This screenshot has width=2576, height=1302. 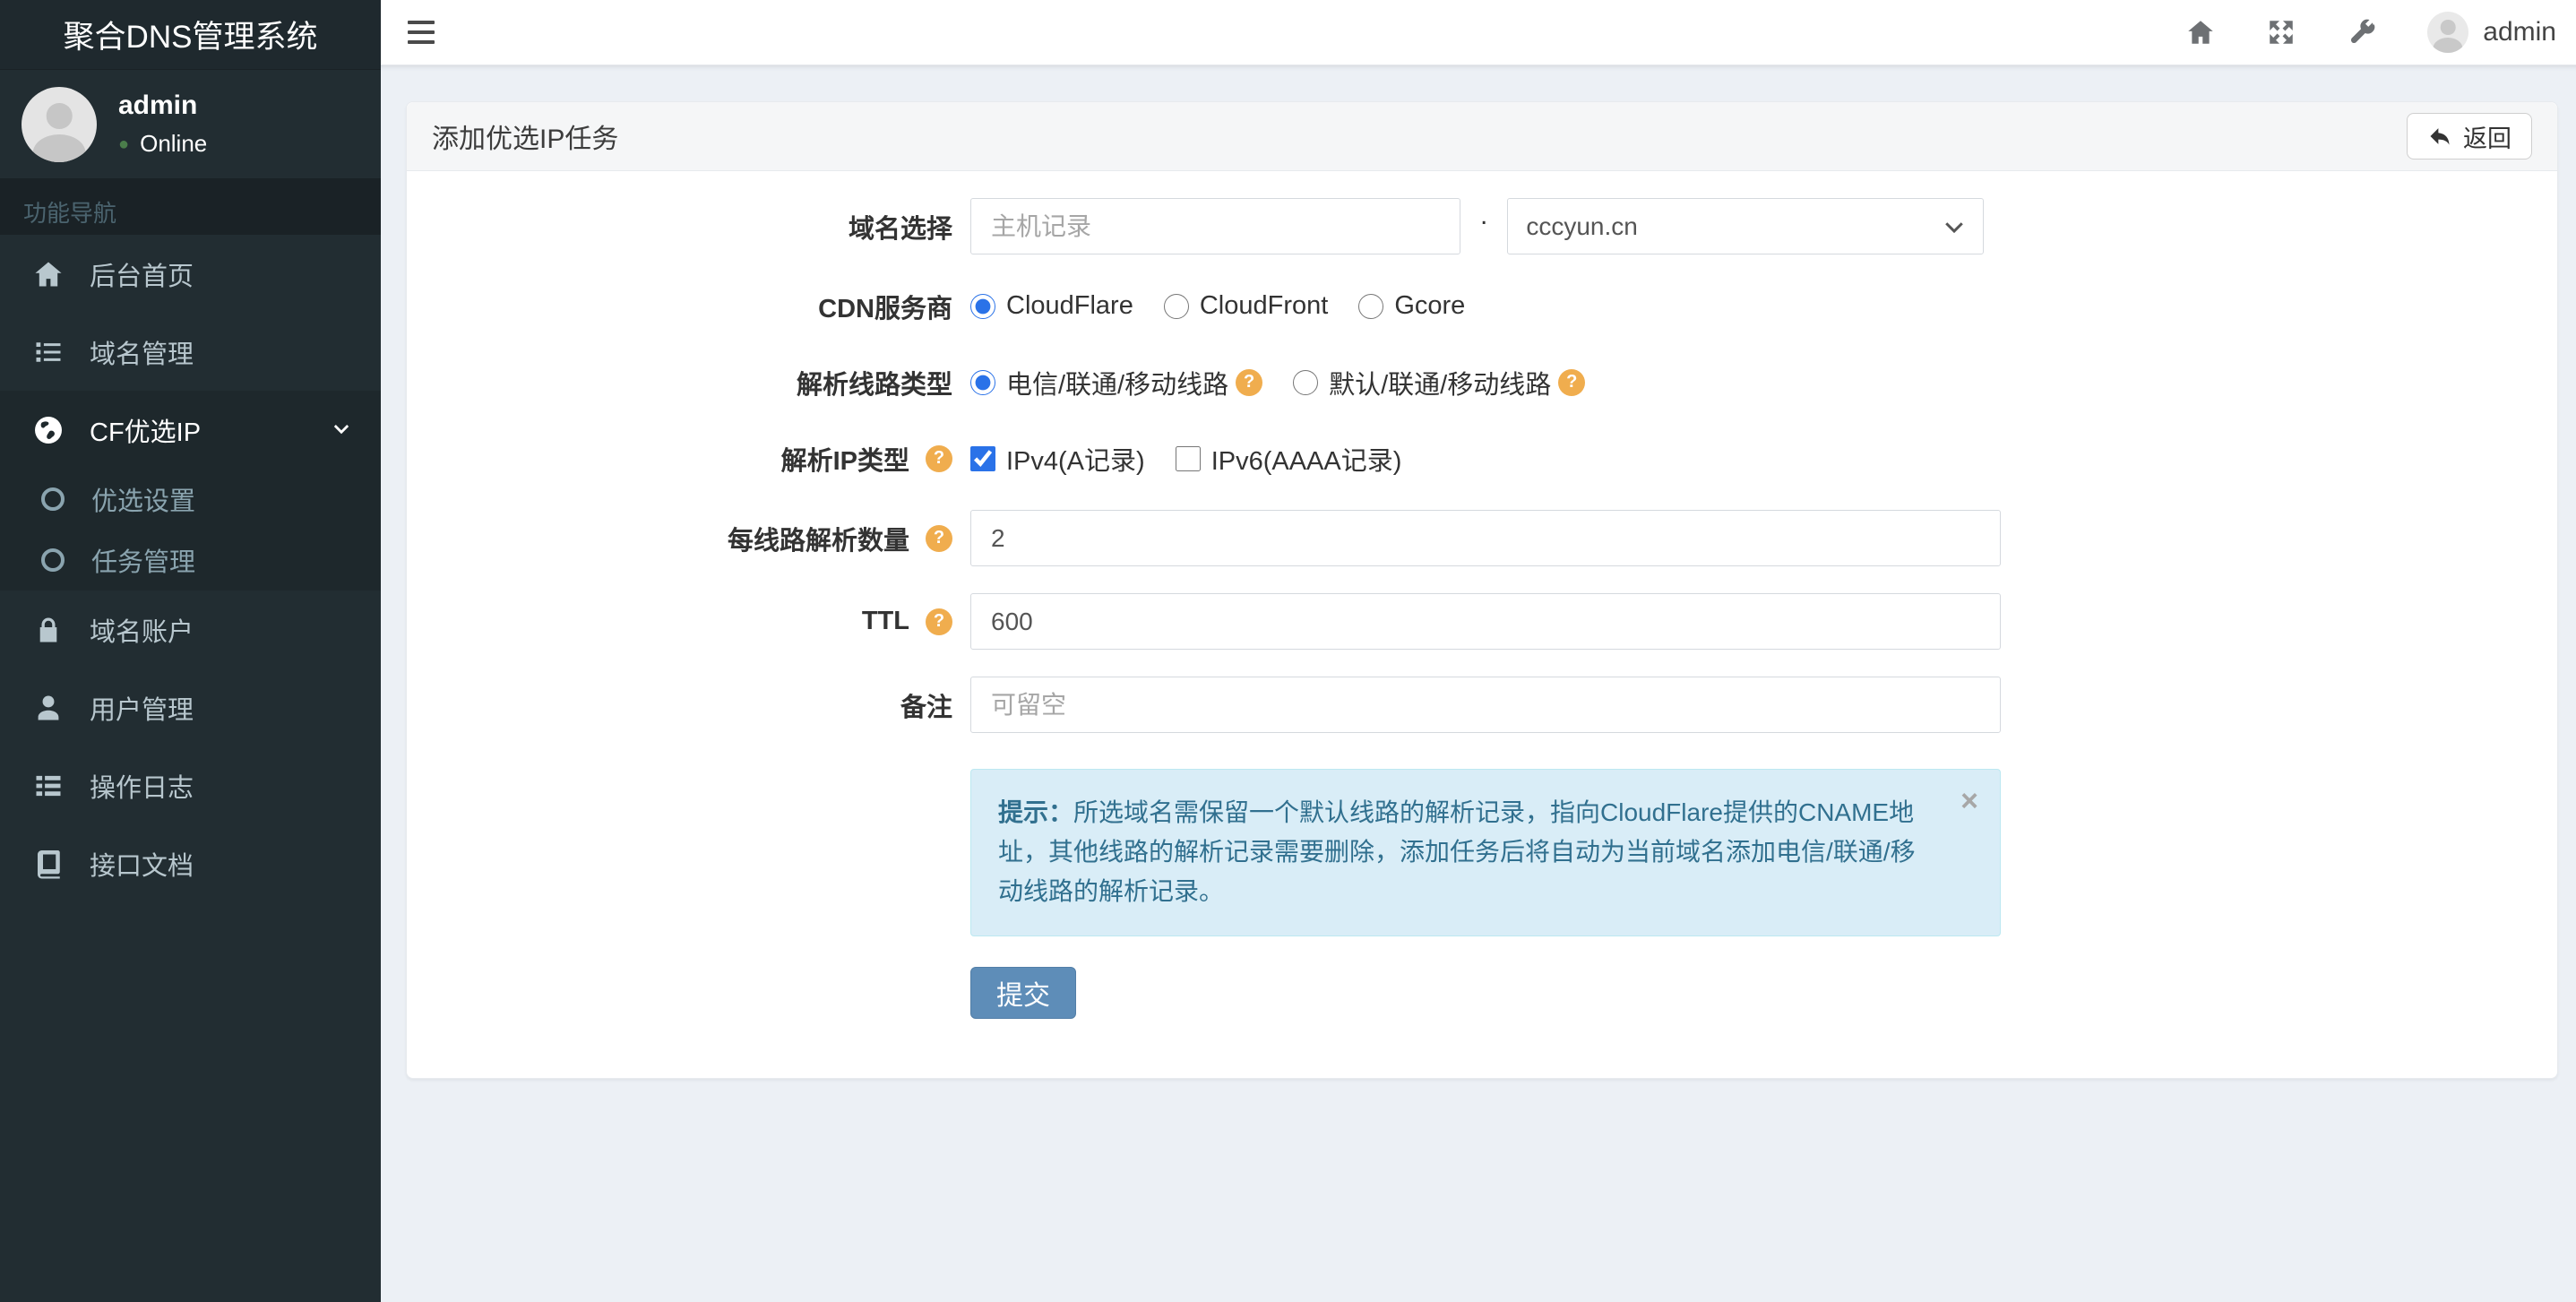 What do you see at coordinates (1051, 306) in the screenshot?
I see `radio-cloudflare: CloudFlare` at bounding box center [1051, 306].